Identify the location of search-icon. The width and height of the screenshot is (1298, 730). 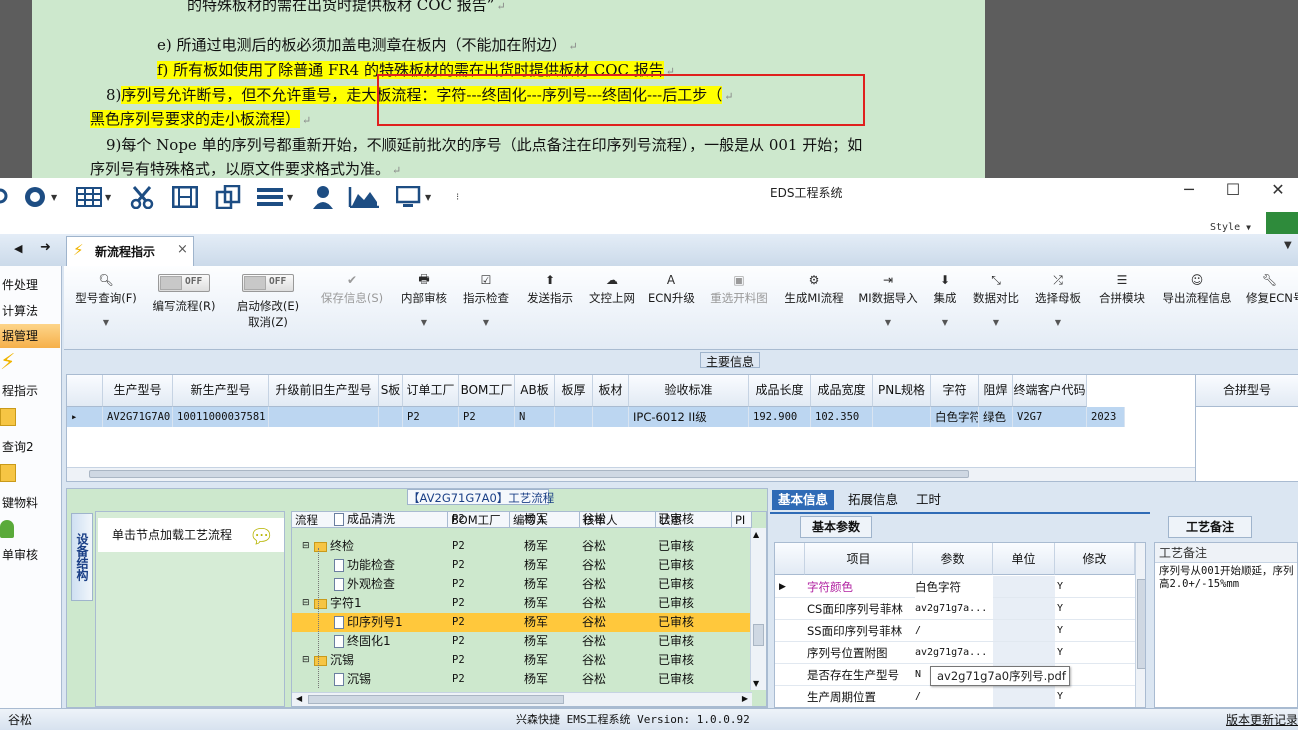
(5, 197).